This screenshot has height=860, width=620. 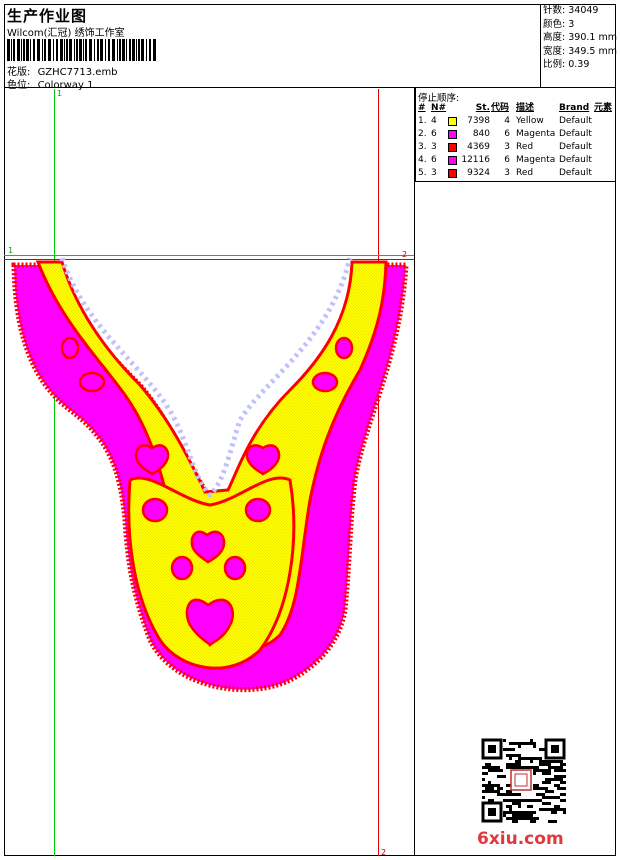 What do you see at coordinates (523, 780) in the screenshot?
I see `qr-code` at bounding box center [523, 780].